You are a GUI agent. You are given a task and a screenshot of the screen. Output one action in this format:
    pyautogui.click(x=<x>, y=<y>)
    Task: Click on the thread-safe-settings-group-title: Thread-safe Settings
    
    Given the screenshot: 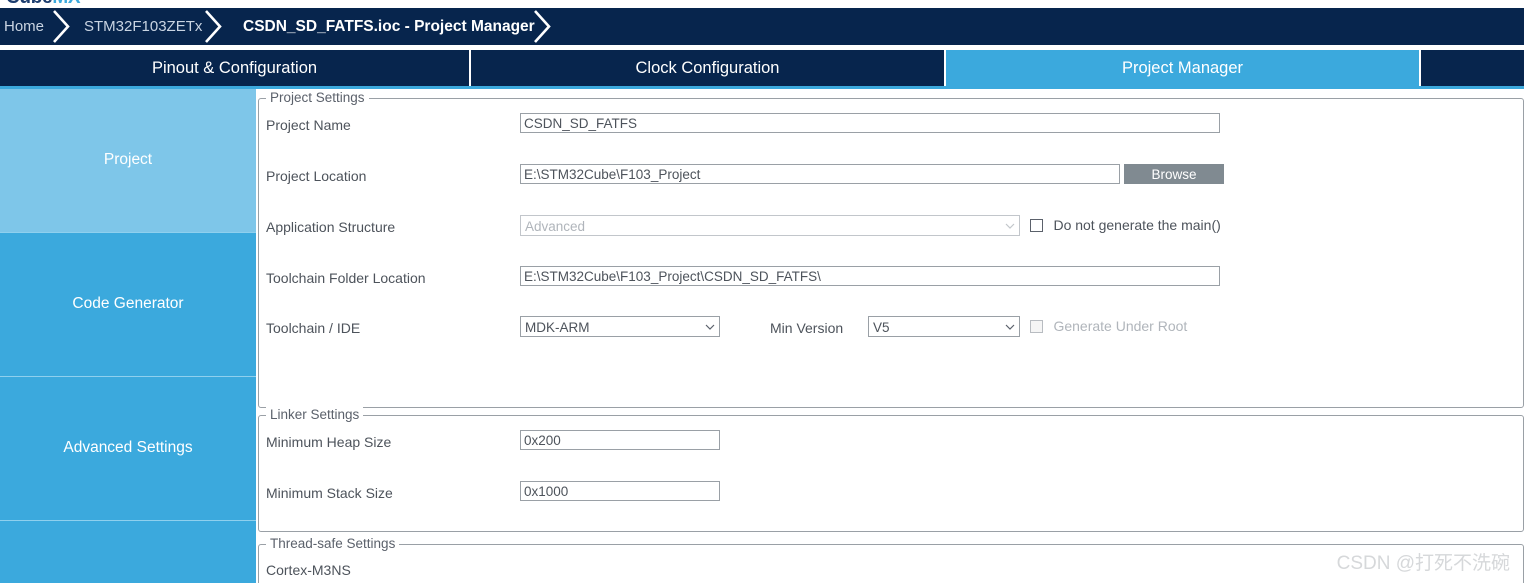 What is the action you would take?
    pyautogui.click(x=333, y=543)
    